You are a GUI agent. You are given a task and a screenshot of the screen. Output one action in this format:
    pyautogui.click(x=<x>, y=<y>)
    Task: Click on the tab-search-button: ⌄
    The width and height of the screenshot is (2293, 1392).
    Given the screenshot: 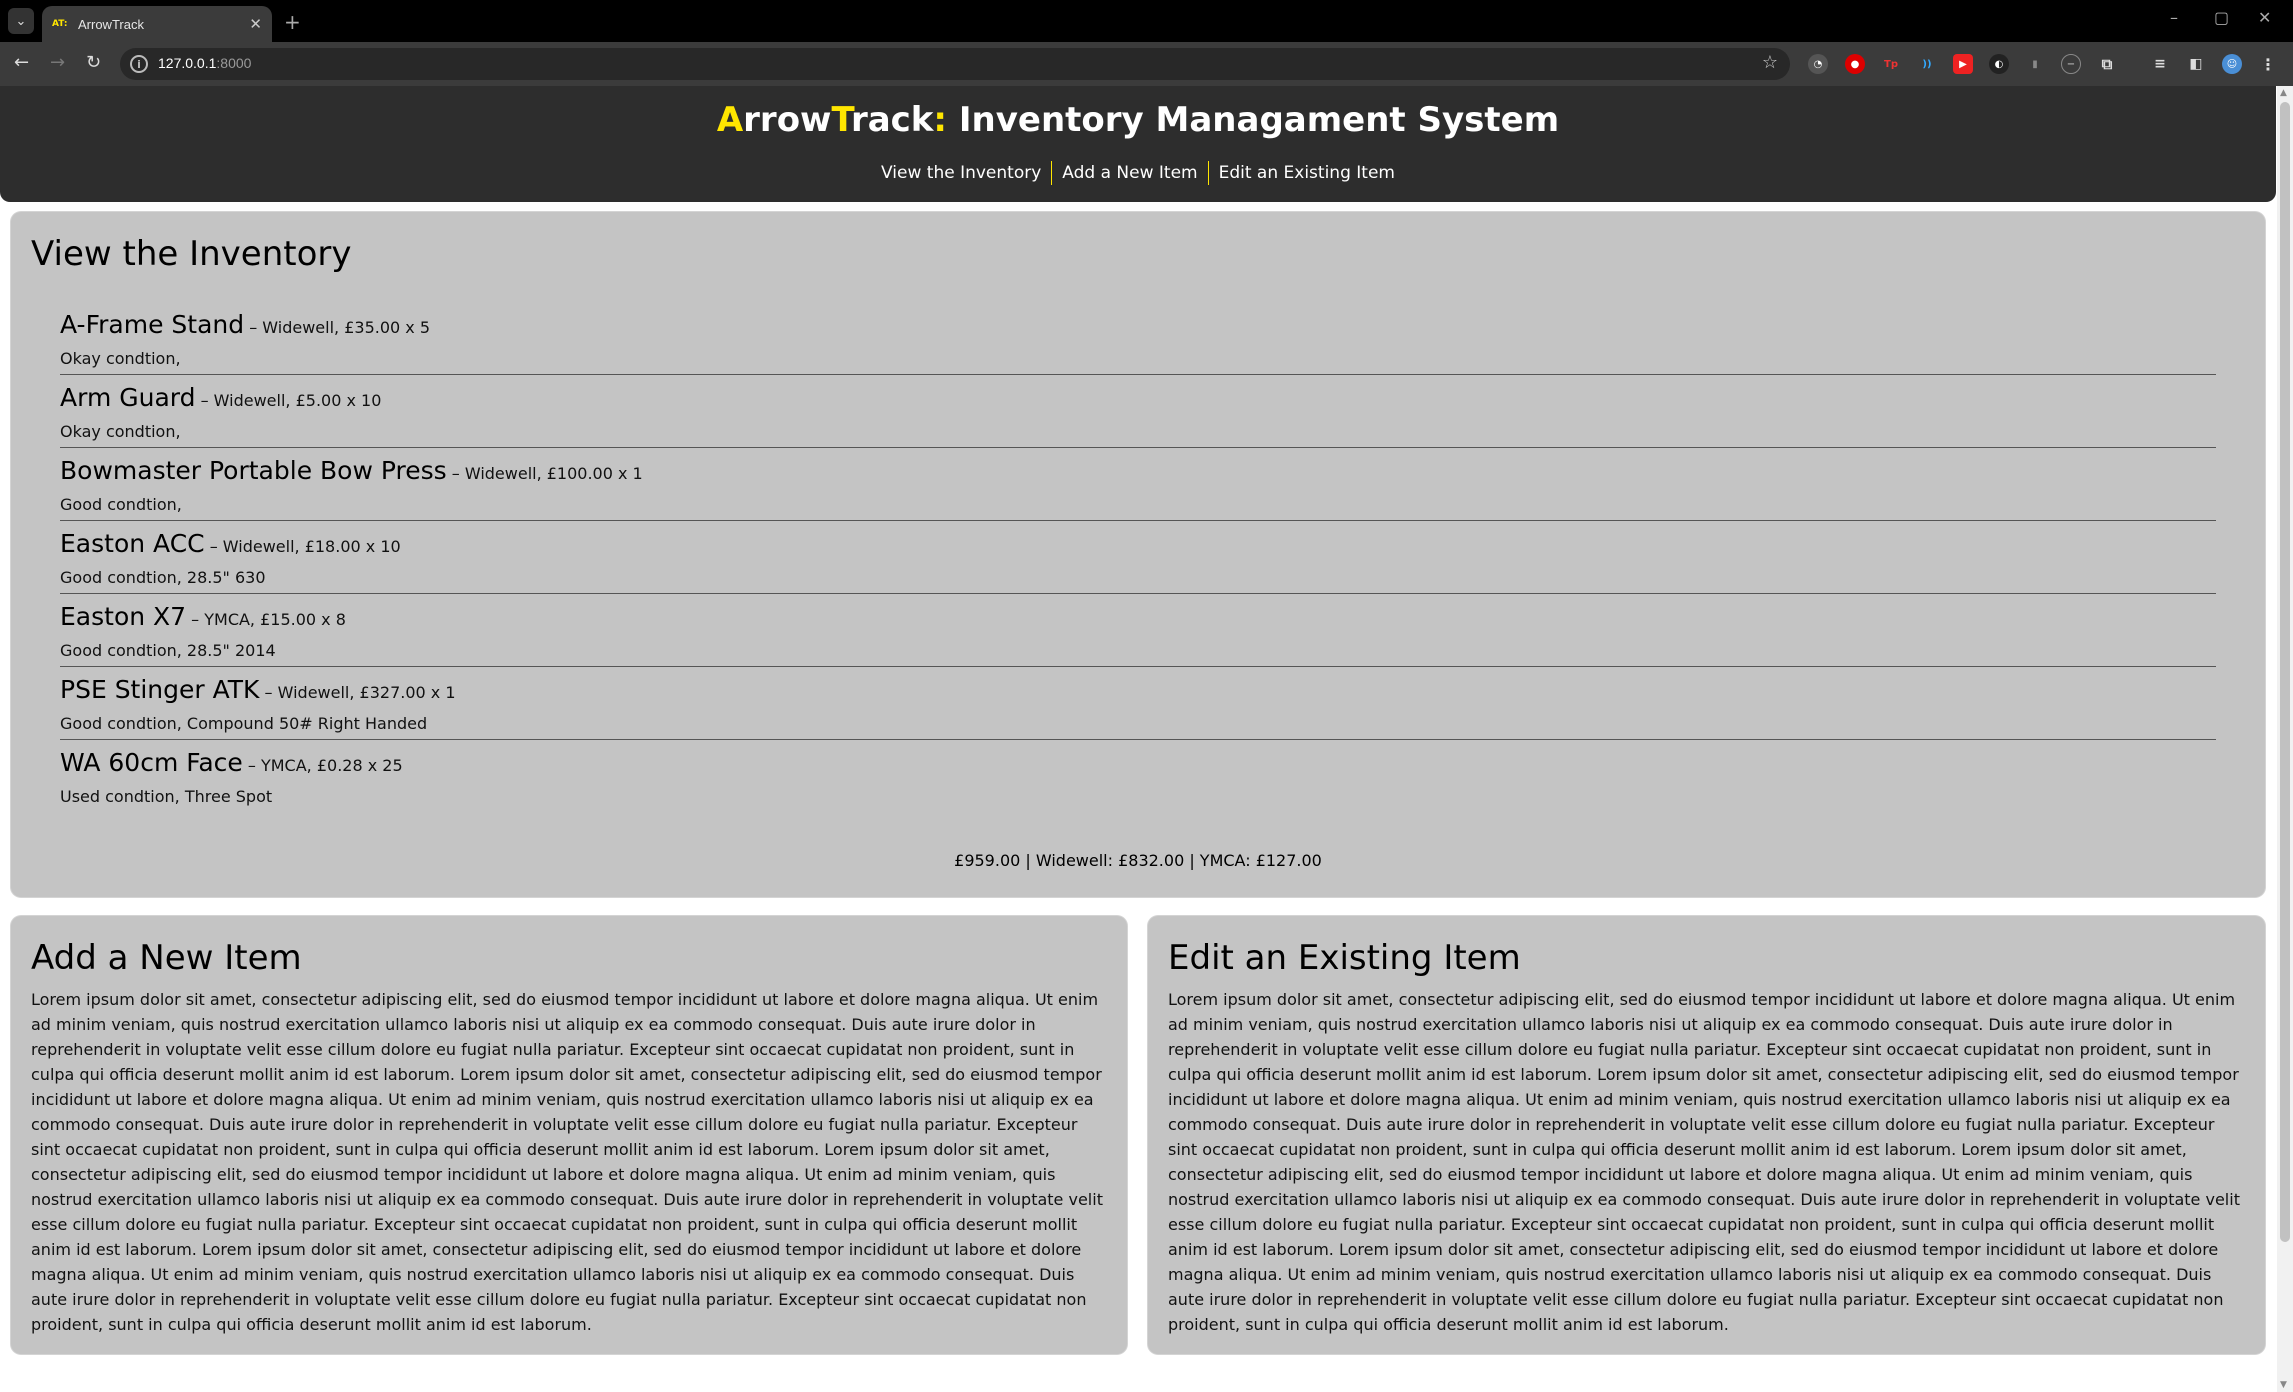 What is the action you would take?
    pyautogui.click(x=21, y=21)
    